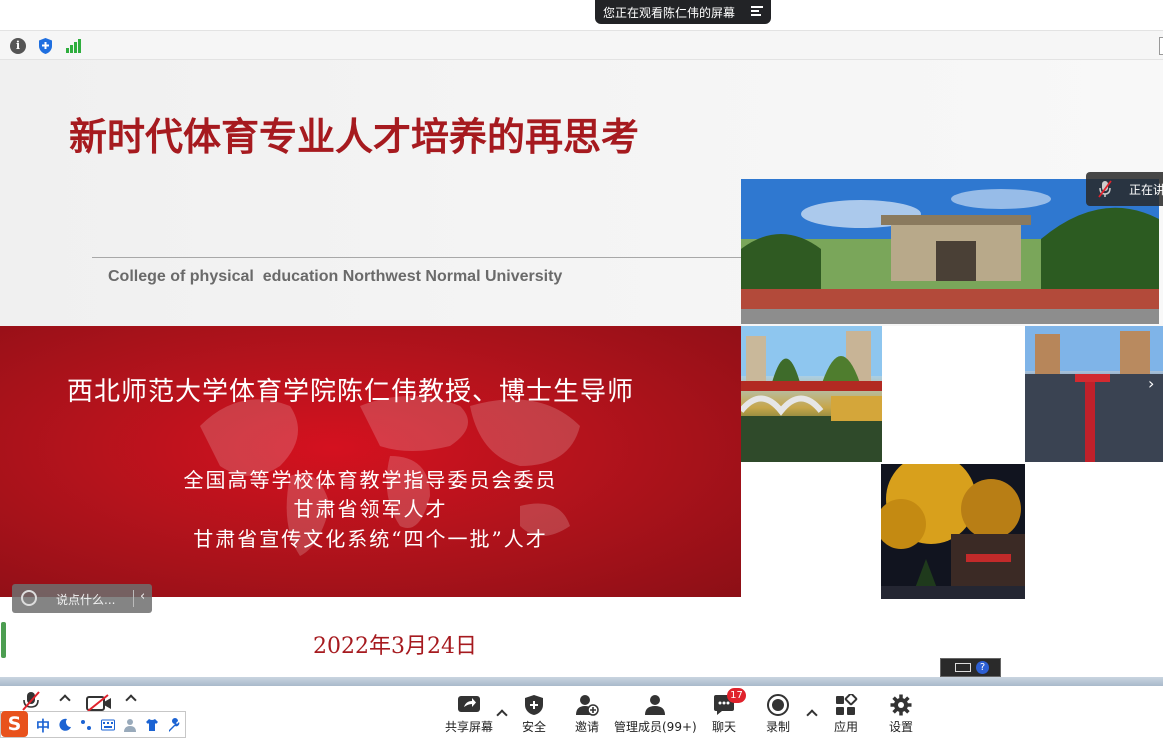 The width and height of the screenshot is (1163, 748). Describe the element at coordinates (1161, 46) in the screenshot. I see `edge-box` at that location.